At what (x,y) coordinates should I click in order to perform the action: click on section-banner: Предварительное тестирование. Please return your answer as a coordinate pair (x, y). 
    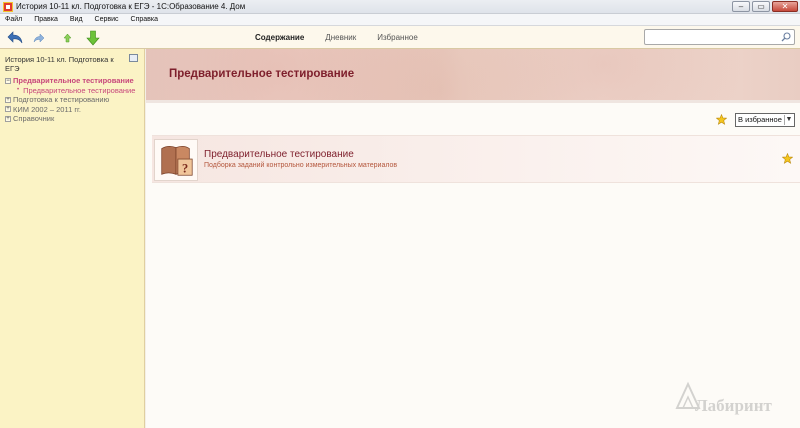
    Looking at the image, I should click on (473, 76).